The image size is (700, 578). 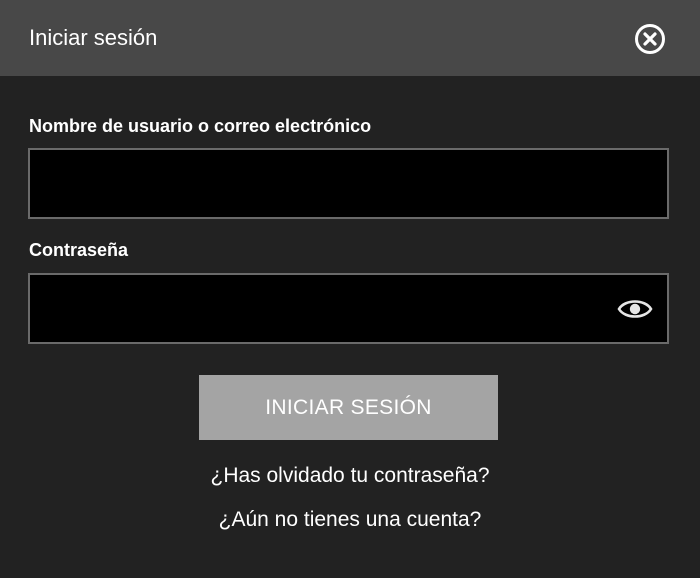 I want to click on username-input, so click(x=348, y=183).